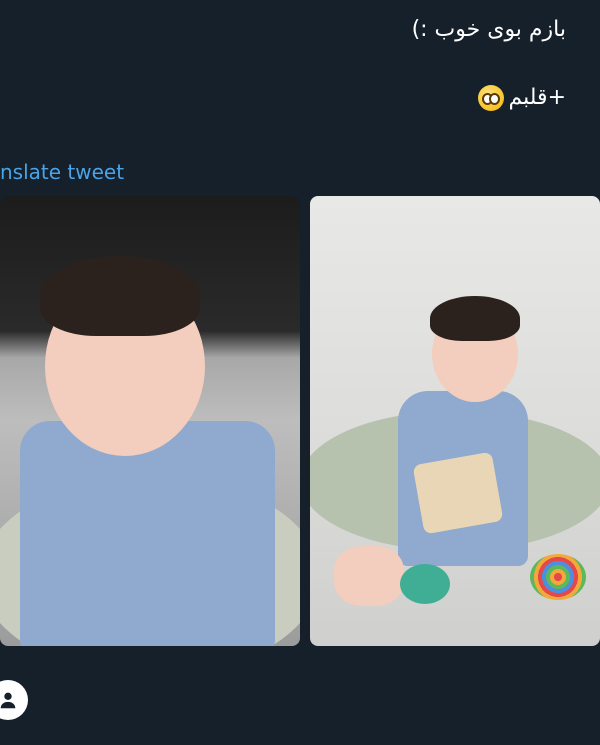  I want to click on picture-frame, so click(458, 493).